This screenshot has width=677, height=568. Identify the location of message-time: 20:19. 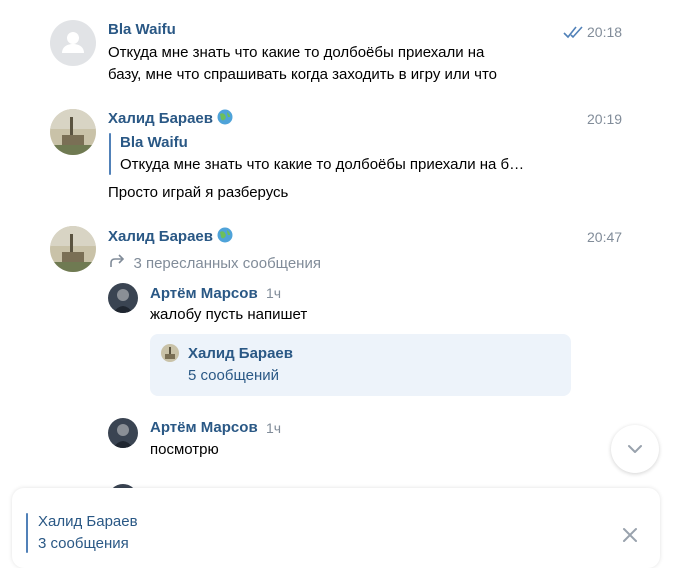
(605, 119).